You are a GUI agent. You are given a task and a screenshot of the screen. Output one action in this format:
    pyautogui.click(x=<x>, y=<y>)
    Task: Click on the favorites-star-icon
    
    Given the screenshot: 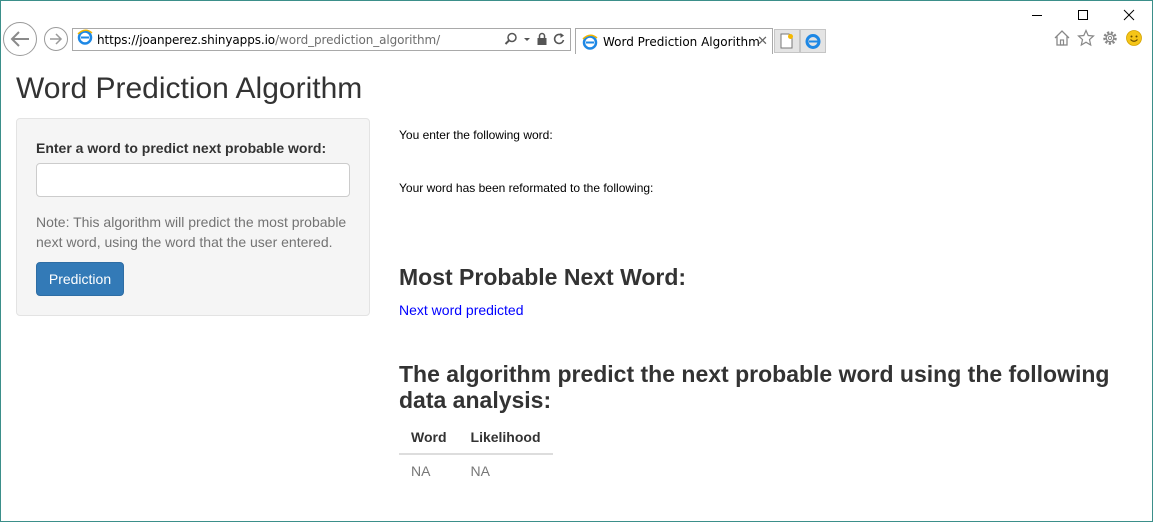 What is the action you would take?
    pyautogui.click(x=1086, y=38)
    